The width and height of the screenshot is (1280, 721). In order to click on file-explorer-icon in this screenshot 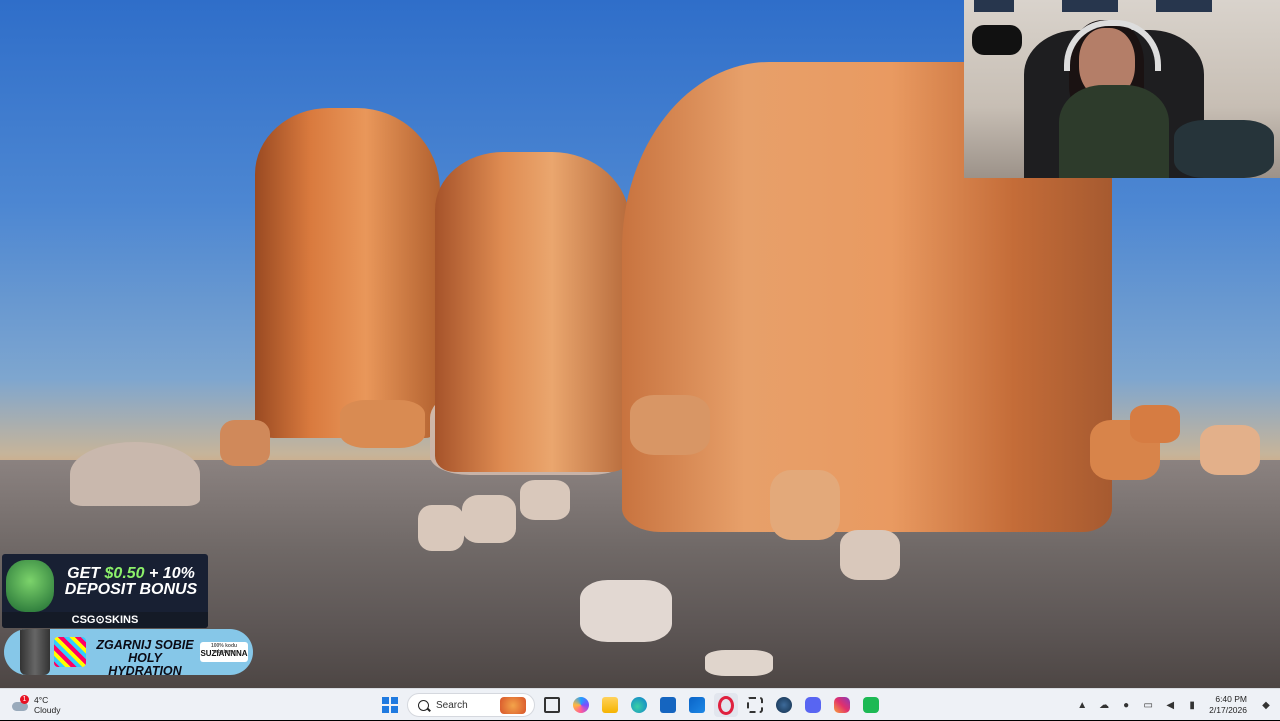, I will do `click(610, 705)`.